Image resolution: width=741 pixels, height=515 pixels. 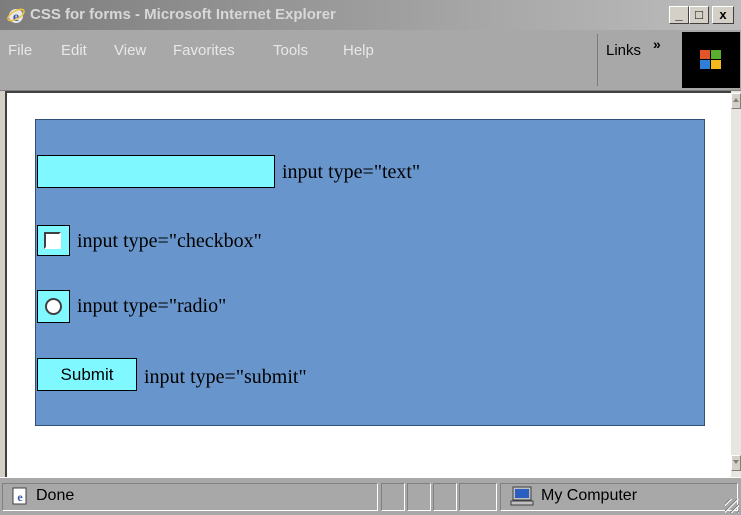 I want to click on vertical-scrollbar, so click(x=736, y=284).